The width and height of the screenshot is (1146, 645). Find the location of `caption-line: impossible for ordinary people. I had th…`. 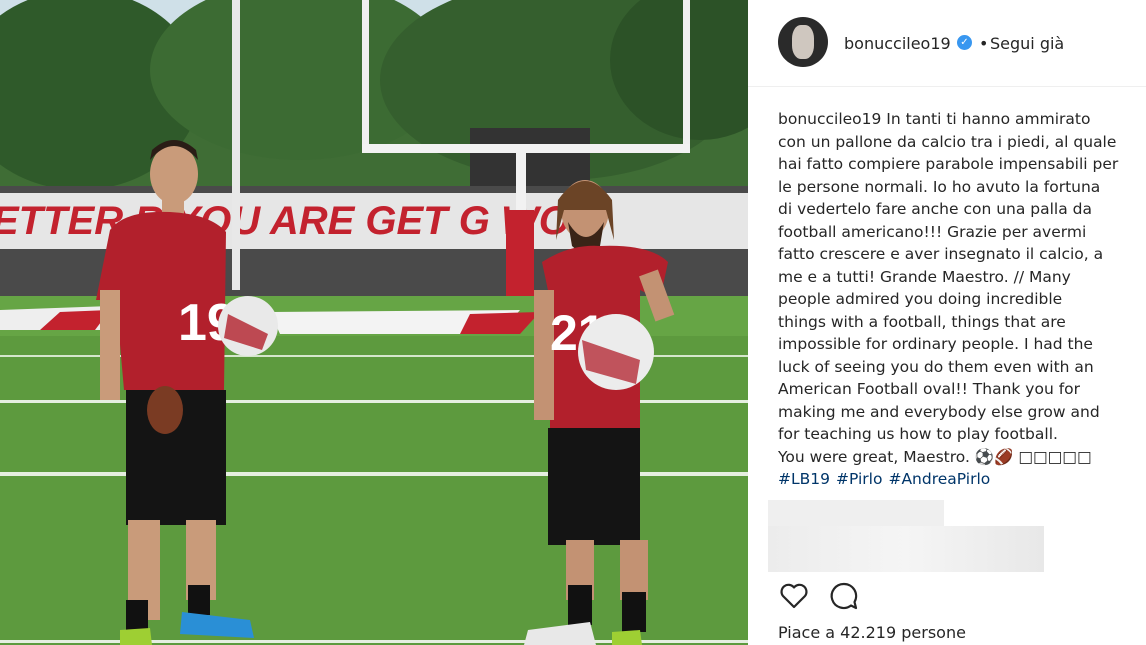

caption-line: impossible for ordinary people. I had th… is located at coordinates (935, 344).